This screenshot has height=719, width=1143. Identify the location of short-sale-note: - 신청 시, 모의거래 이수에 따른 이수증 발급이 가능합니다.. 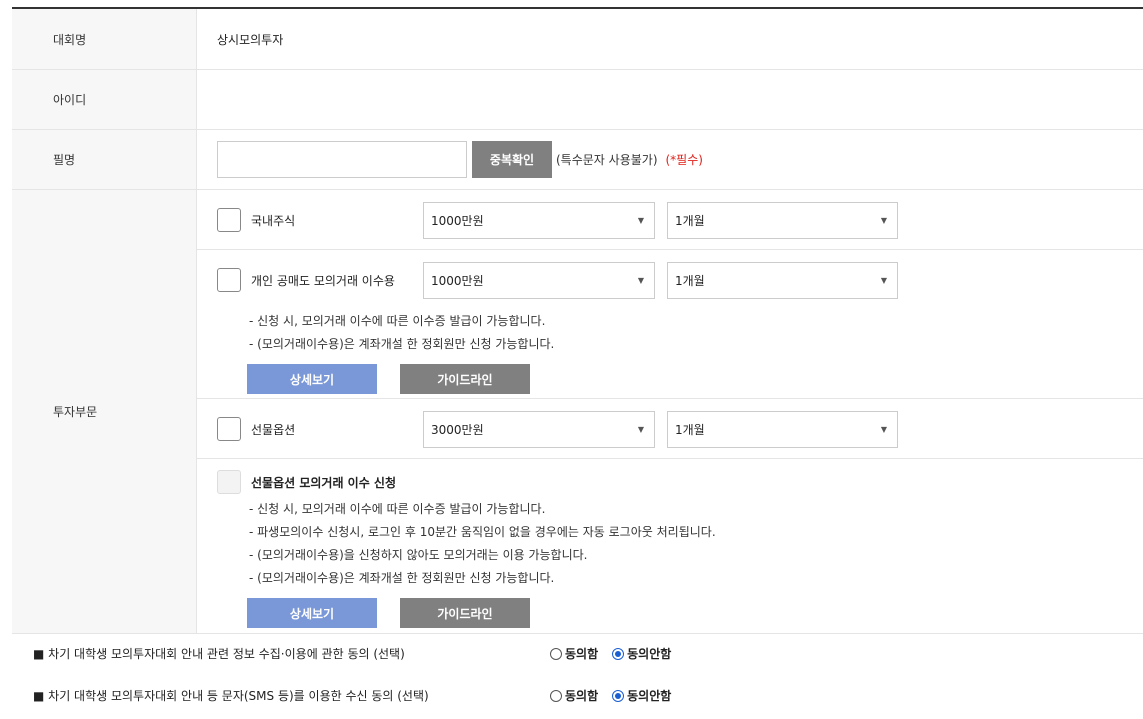
(397, 321).